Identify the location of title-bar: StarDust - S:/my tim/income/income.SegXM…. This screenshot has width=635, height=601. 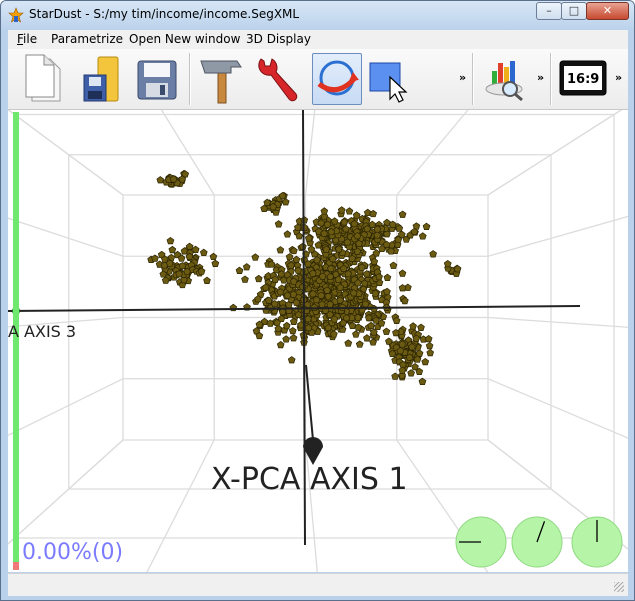
(317, 15).